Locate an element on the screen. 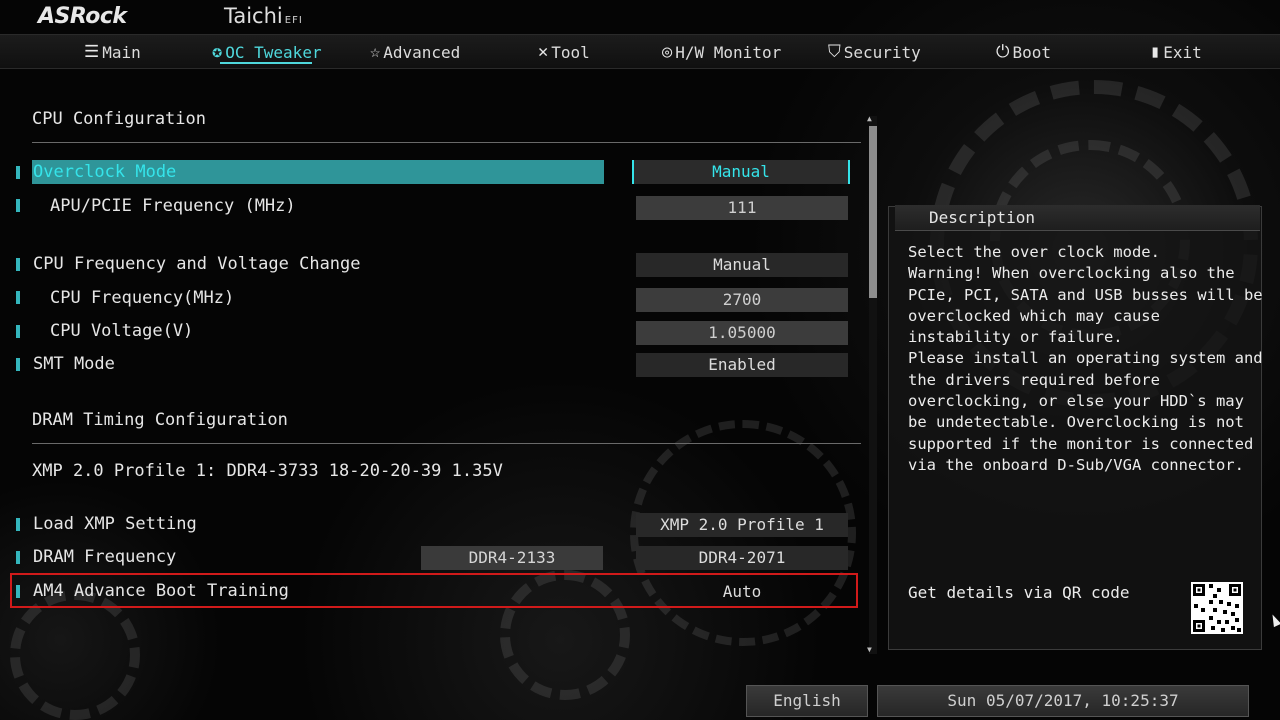  setting-label: Load XMP Setting is located at coordinates (115, 524).